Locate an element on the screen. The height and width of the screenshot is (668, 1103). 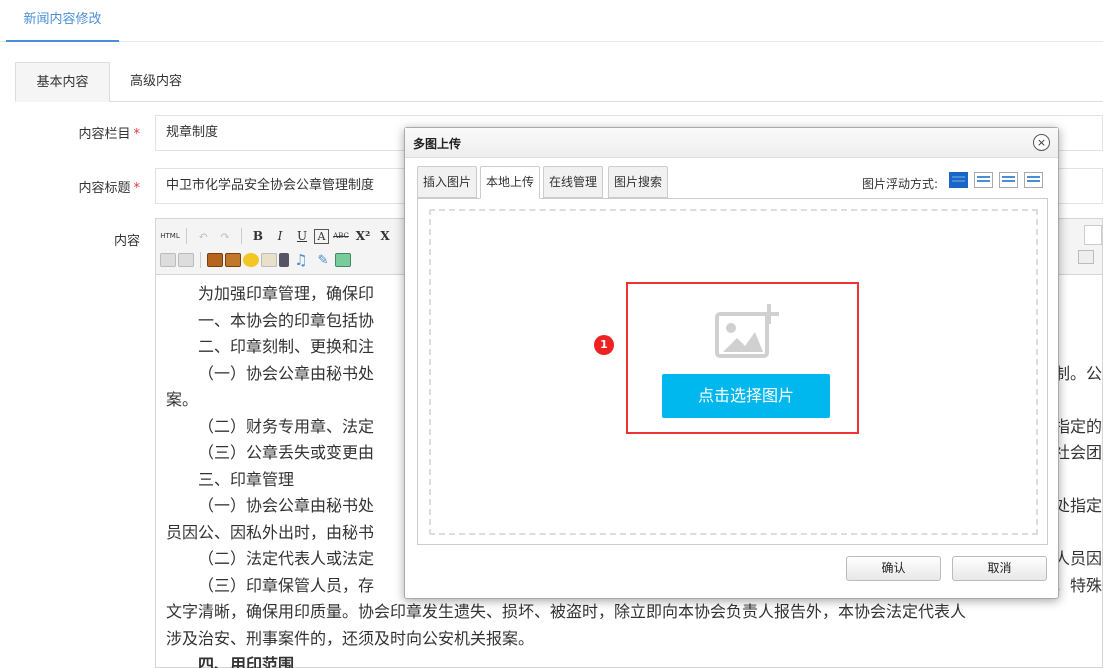
superscript-button: X² is located at coordinates (363, 236).